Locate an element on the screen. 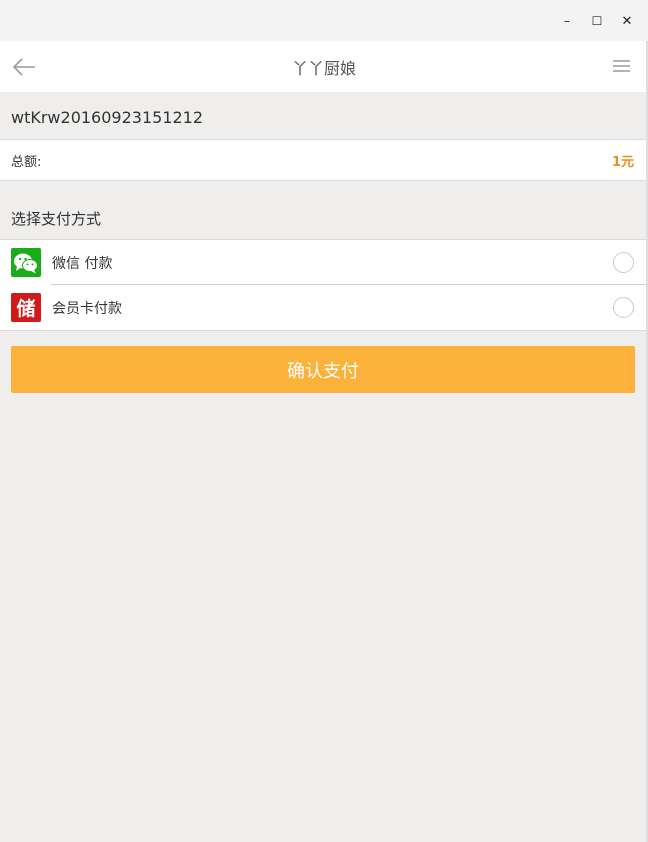 This screenshot has width=648, height=842. total-label: 总额: is located at coordinates (26, 162).